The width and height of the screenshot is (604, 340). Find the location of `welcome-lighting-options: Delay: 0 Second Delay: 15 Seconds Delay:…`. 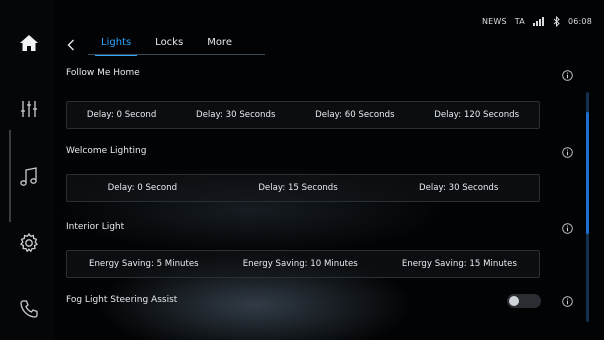

welcome-lighting-options: Delay: 0 Second Delay: 15 Seconds Delay:… is located at coordinates (303, 188).